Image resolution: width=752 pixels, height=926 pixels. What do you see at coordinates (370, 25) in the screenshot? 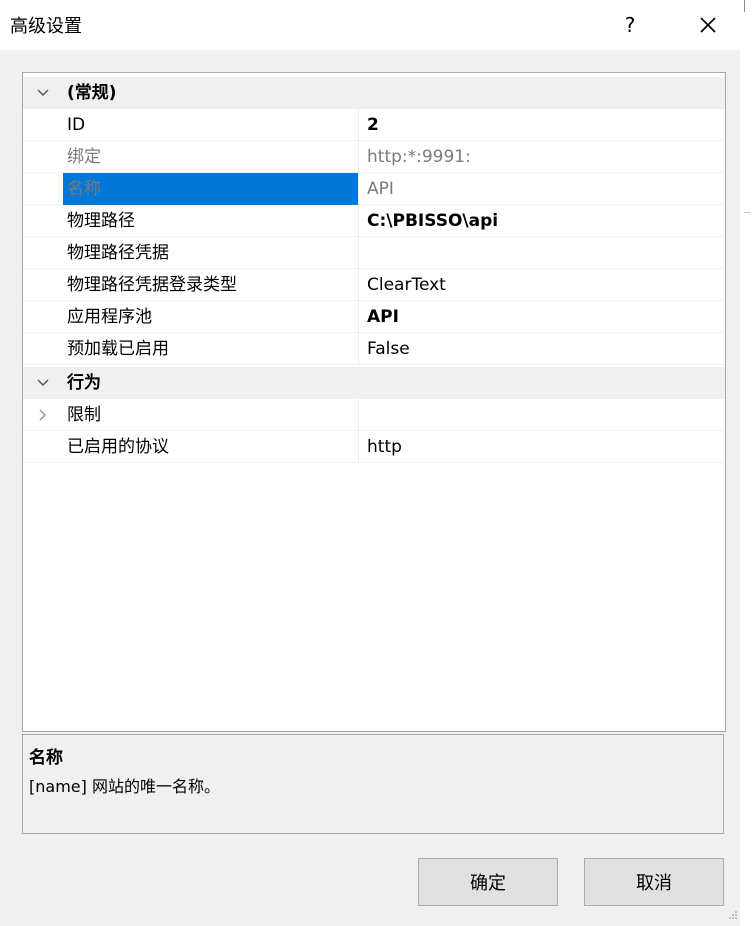
I see `title-bar: 高级设置 ?` at bounding box center [370, 25].